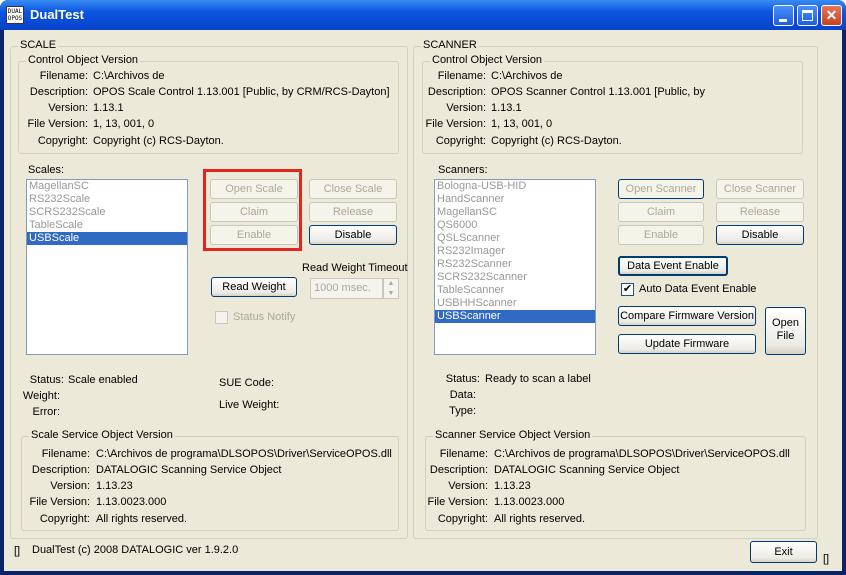 The width and height of the screenshot is (846, 575). I want to click on scale-so-version-label: Version:, so click(70, 486).